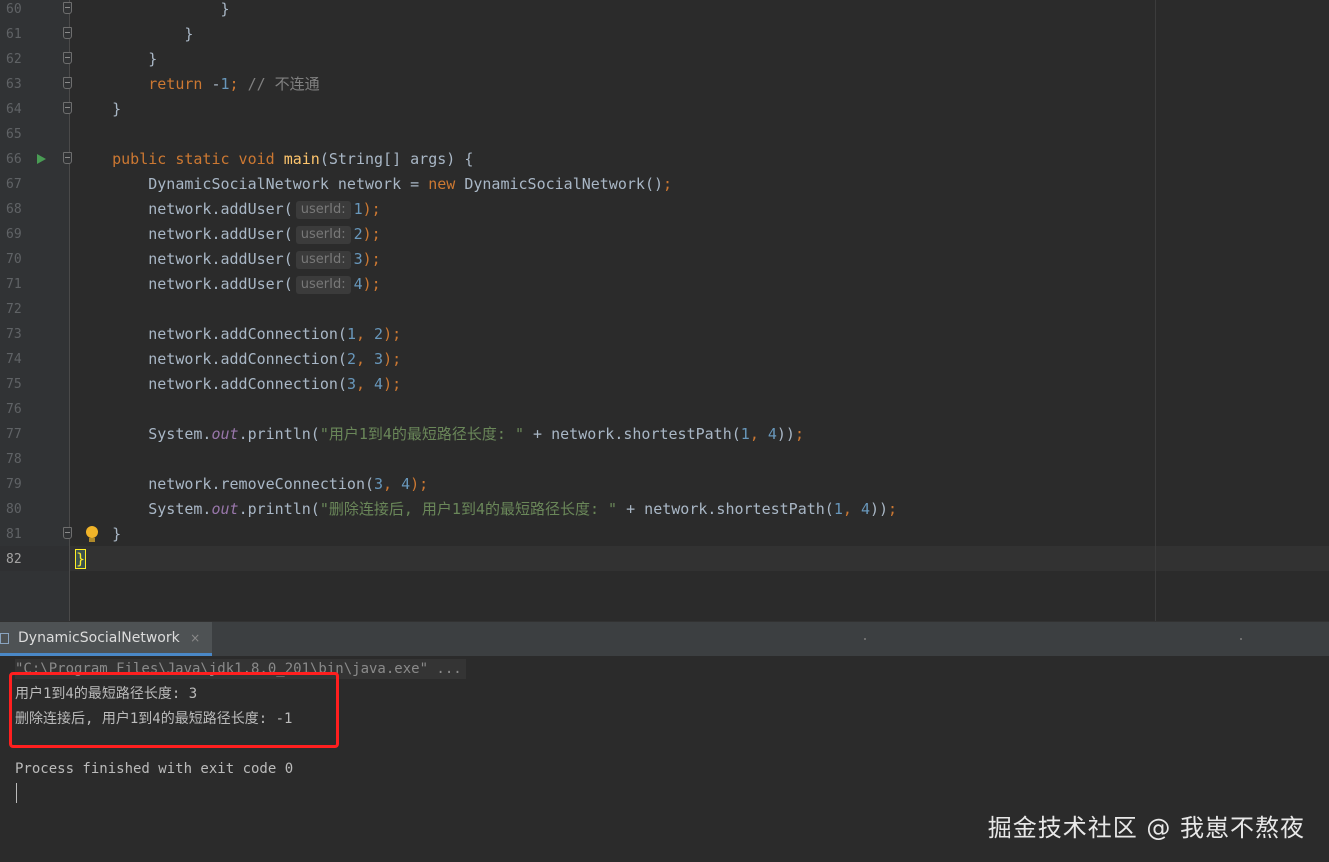 Image resolution: width=1329 pixels, height=862 pixels. What do you see at coordinates (664, 534) in the screenshot?
I see `code-line: 81 }` at bounding box center [664, 534].